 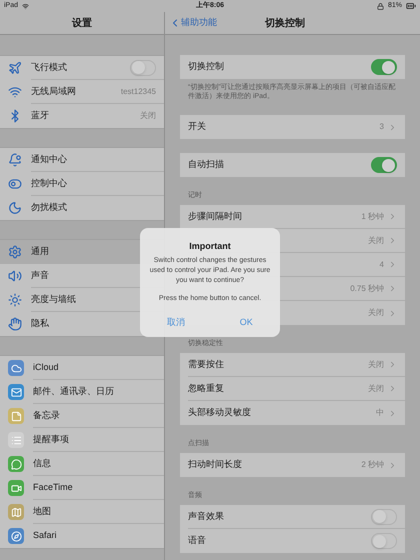 I want to click on cloud-icon, so click(x=16, y=368).